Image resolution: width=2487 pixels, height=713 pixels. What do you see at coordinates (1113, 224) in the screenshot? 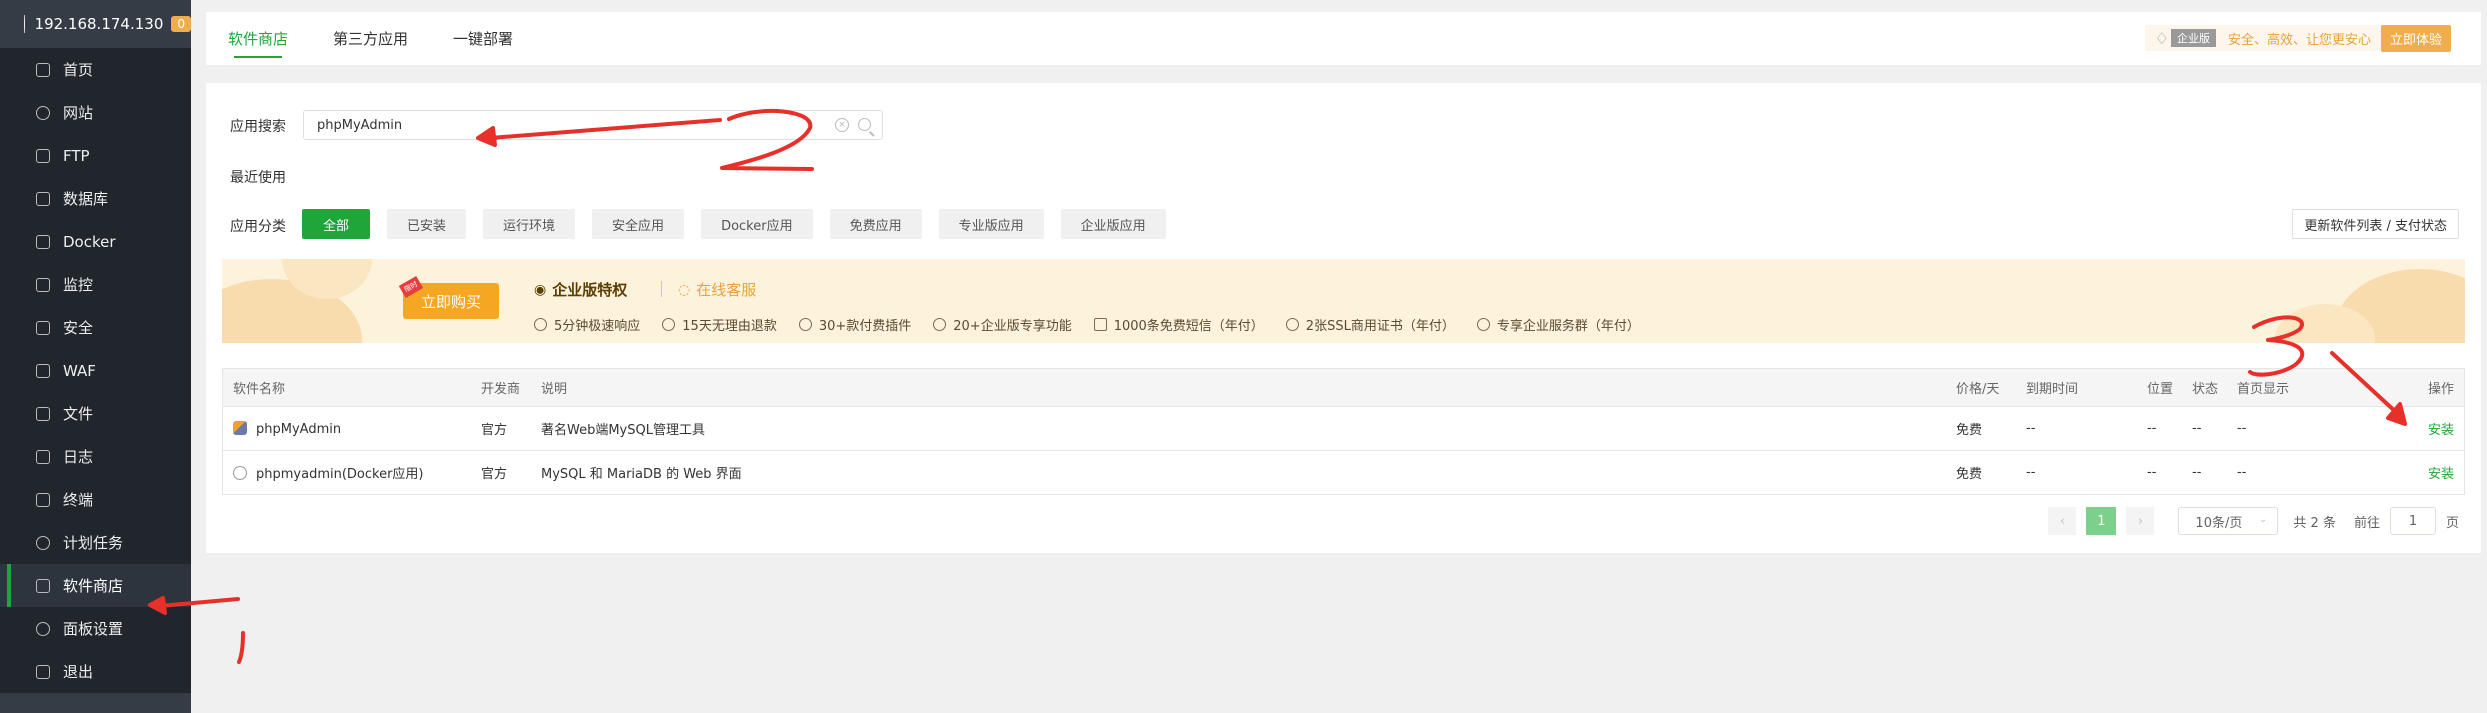
I see `category-enterprise: 企业版应用` at bounding box center [1113, 224].